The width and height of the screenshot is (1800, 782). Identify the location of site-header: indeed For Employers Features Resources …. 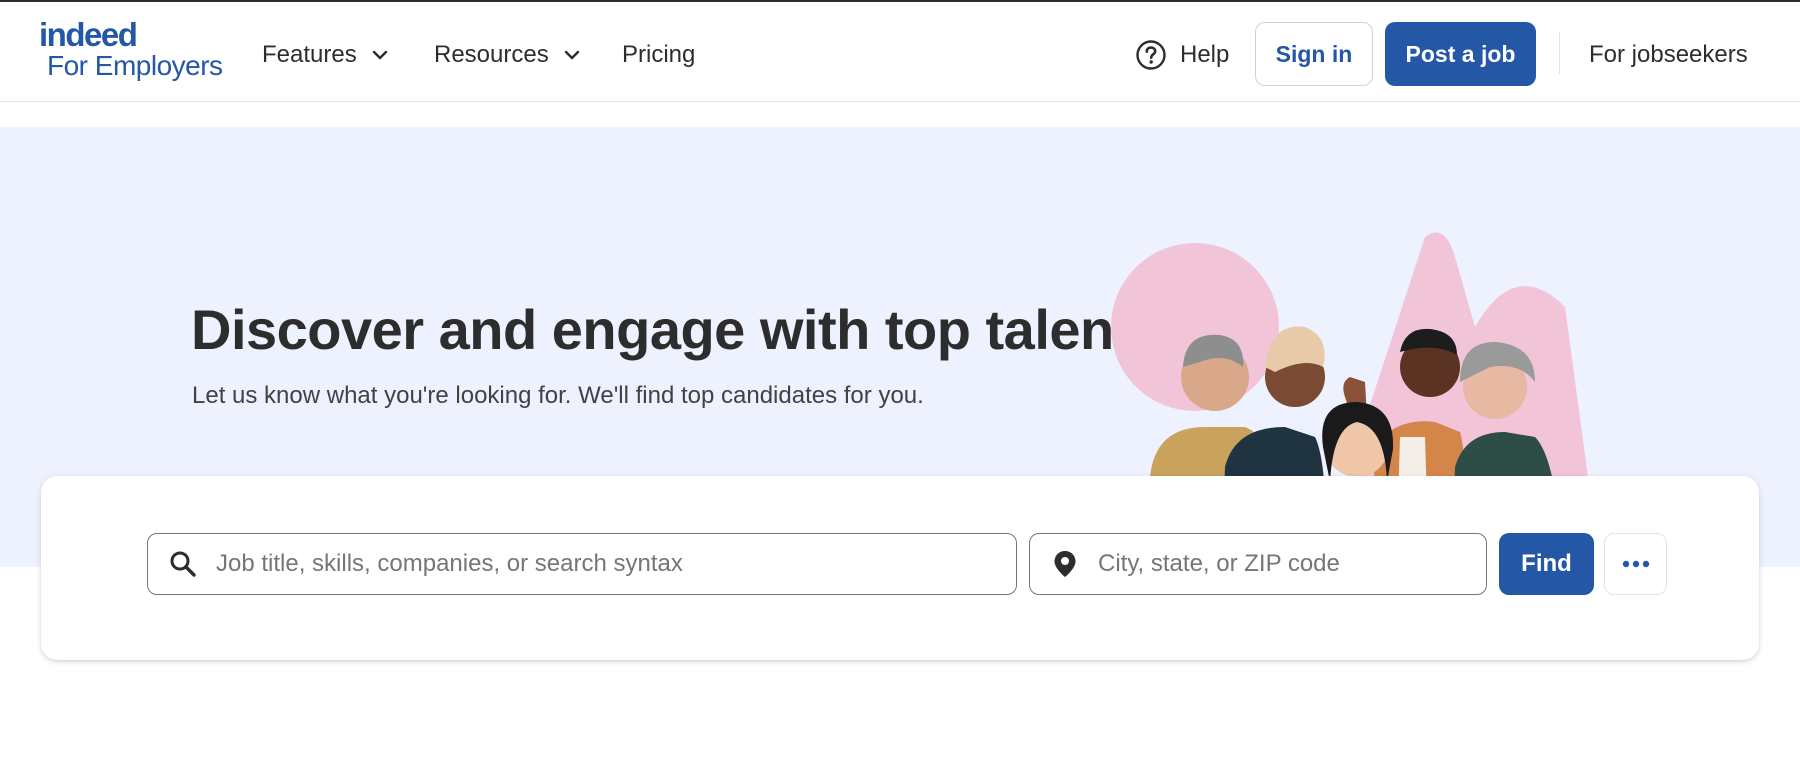
(900, 52).